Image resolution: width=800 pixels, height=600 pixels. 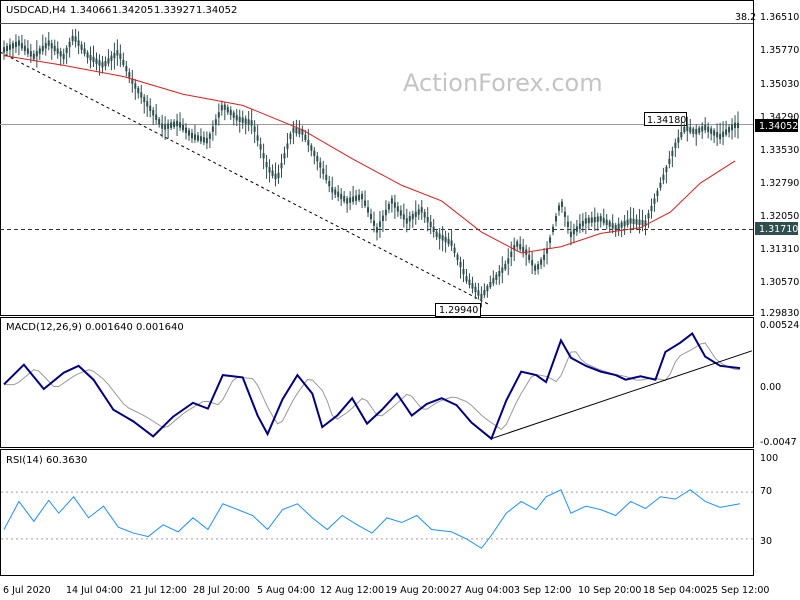 I want to click on time-tick-label: 25 Sep 12:00, so click(x=737, y=590).